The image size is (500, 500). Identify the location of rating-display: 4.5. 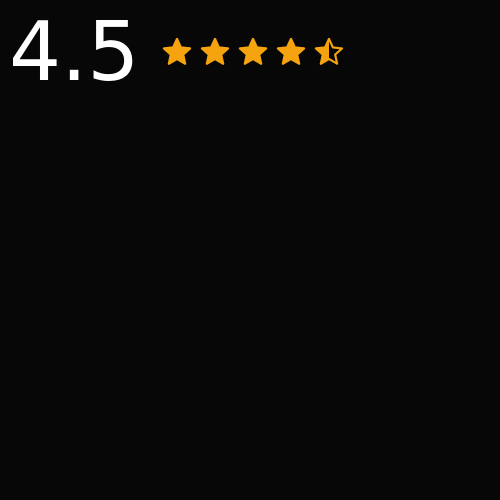
(177, 52).